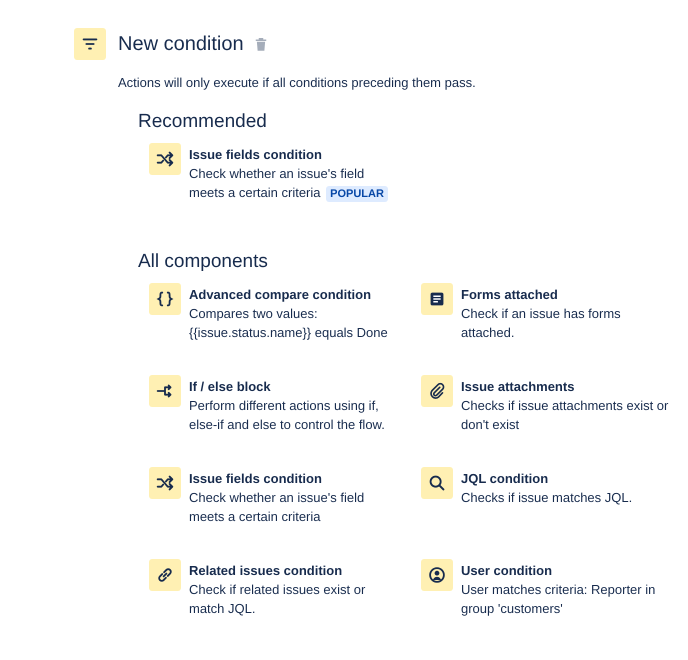 The image size is (688, 660). Describe the element at coordinates (507, 571) in the screenshot. I see `component-title: User condition` at that location.